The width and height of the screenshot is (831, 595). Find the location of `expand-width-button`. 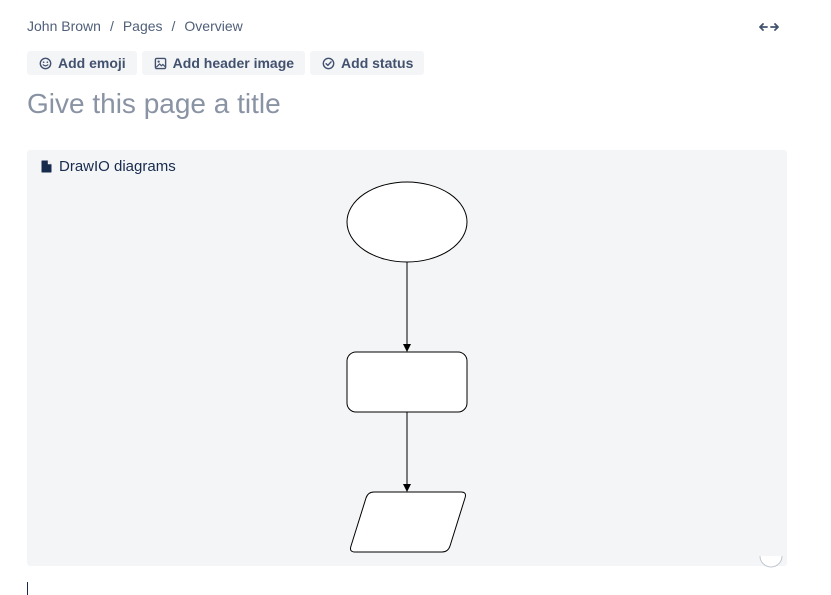

expand-width-button is located at coordinates (769, 27).